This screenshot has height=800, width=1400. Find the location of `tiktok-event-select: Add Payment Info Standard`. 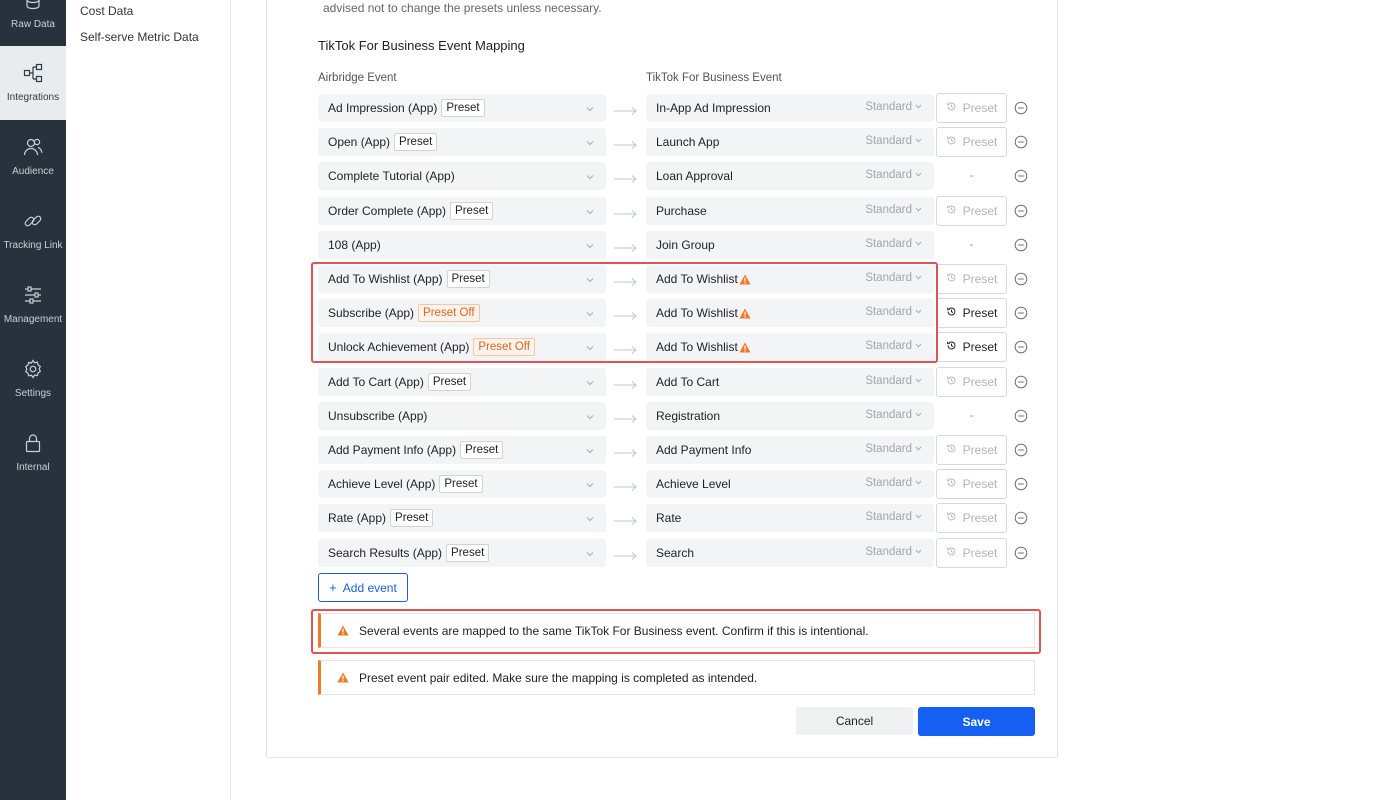

tiktok-event-select: Add Payment Info Standard is located at coordinates (790, 450).